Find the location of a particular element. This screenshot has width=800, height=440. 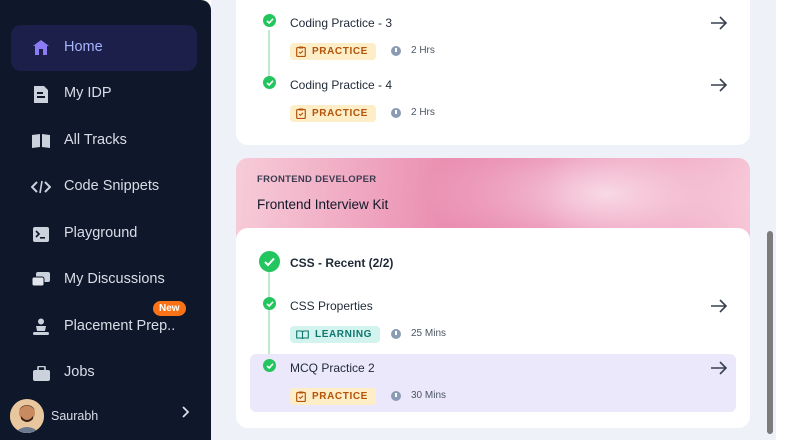

item-title: CSS Properties is located at coordinates (331, 306).